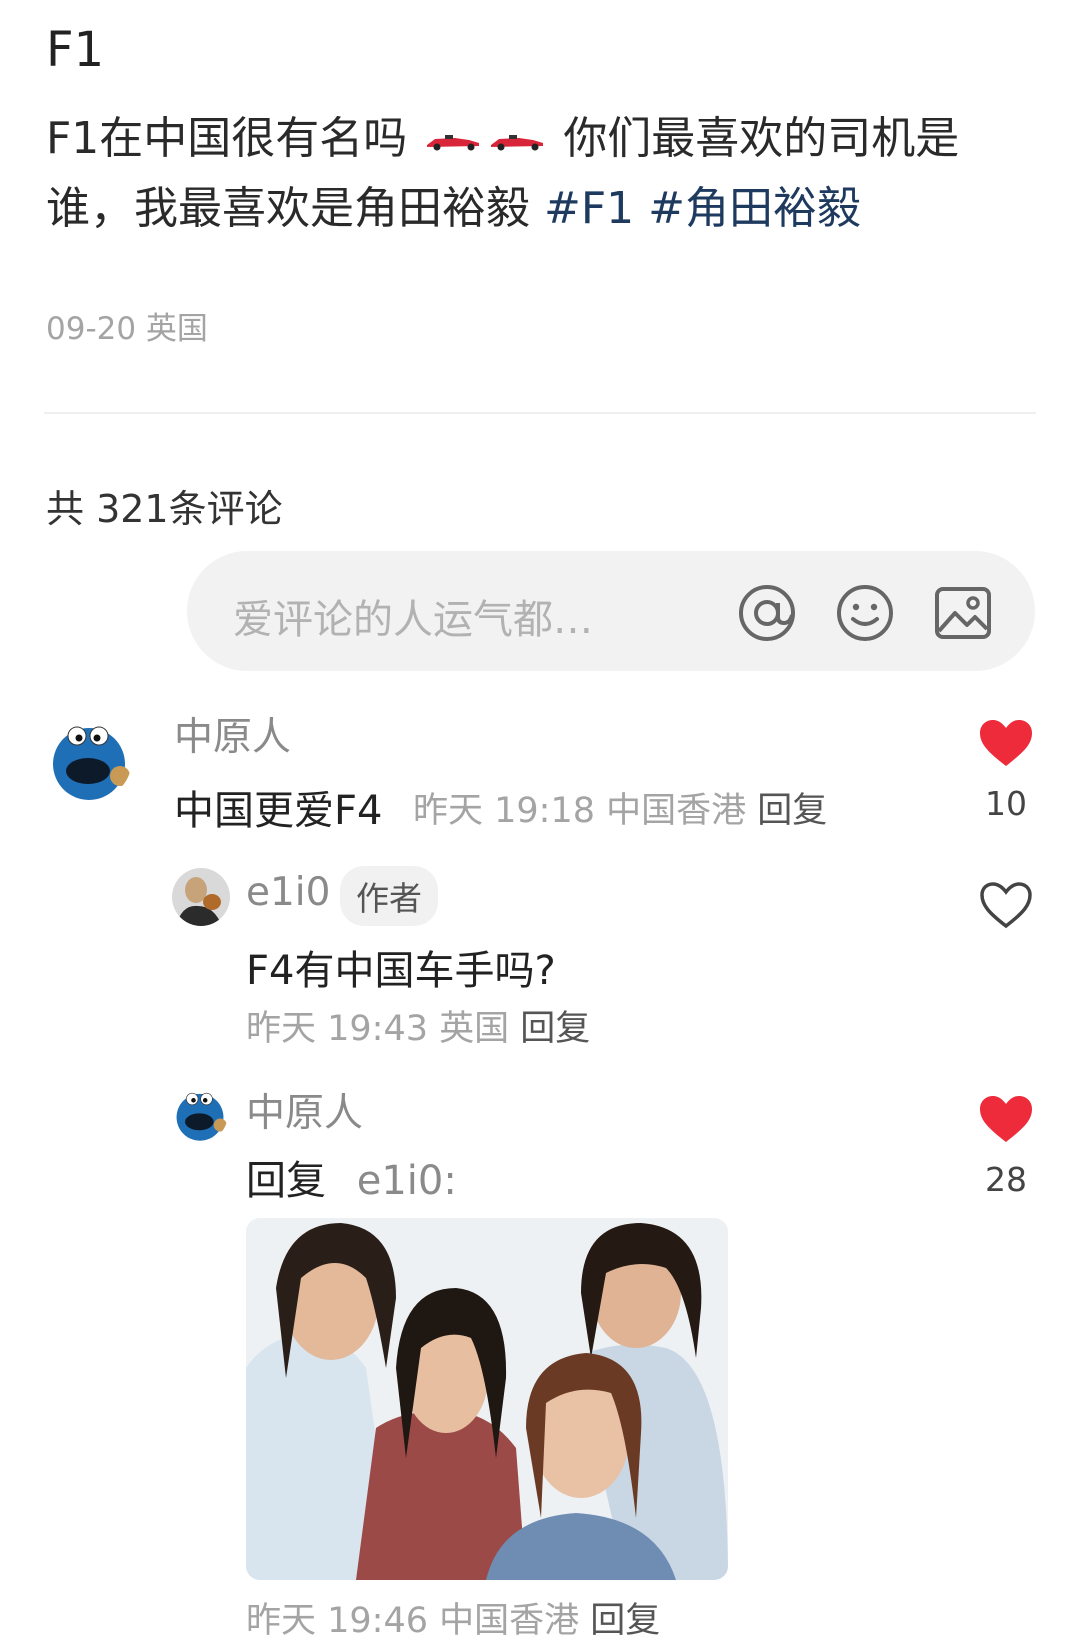 This screenshot has height=1636, width=1080. What do you see at coordinates (589, 208) in the screenshot?
I see `hashtag-f1: #F1` at bounding box center [589, 208].